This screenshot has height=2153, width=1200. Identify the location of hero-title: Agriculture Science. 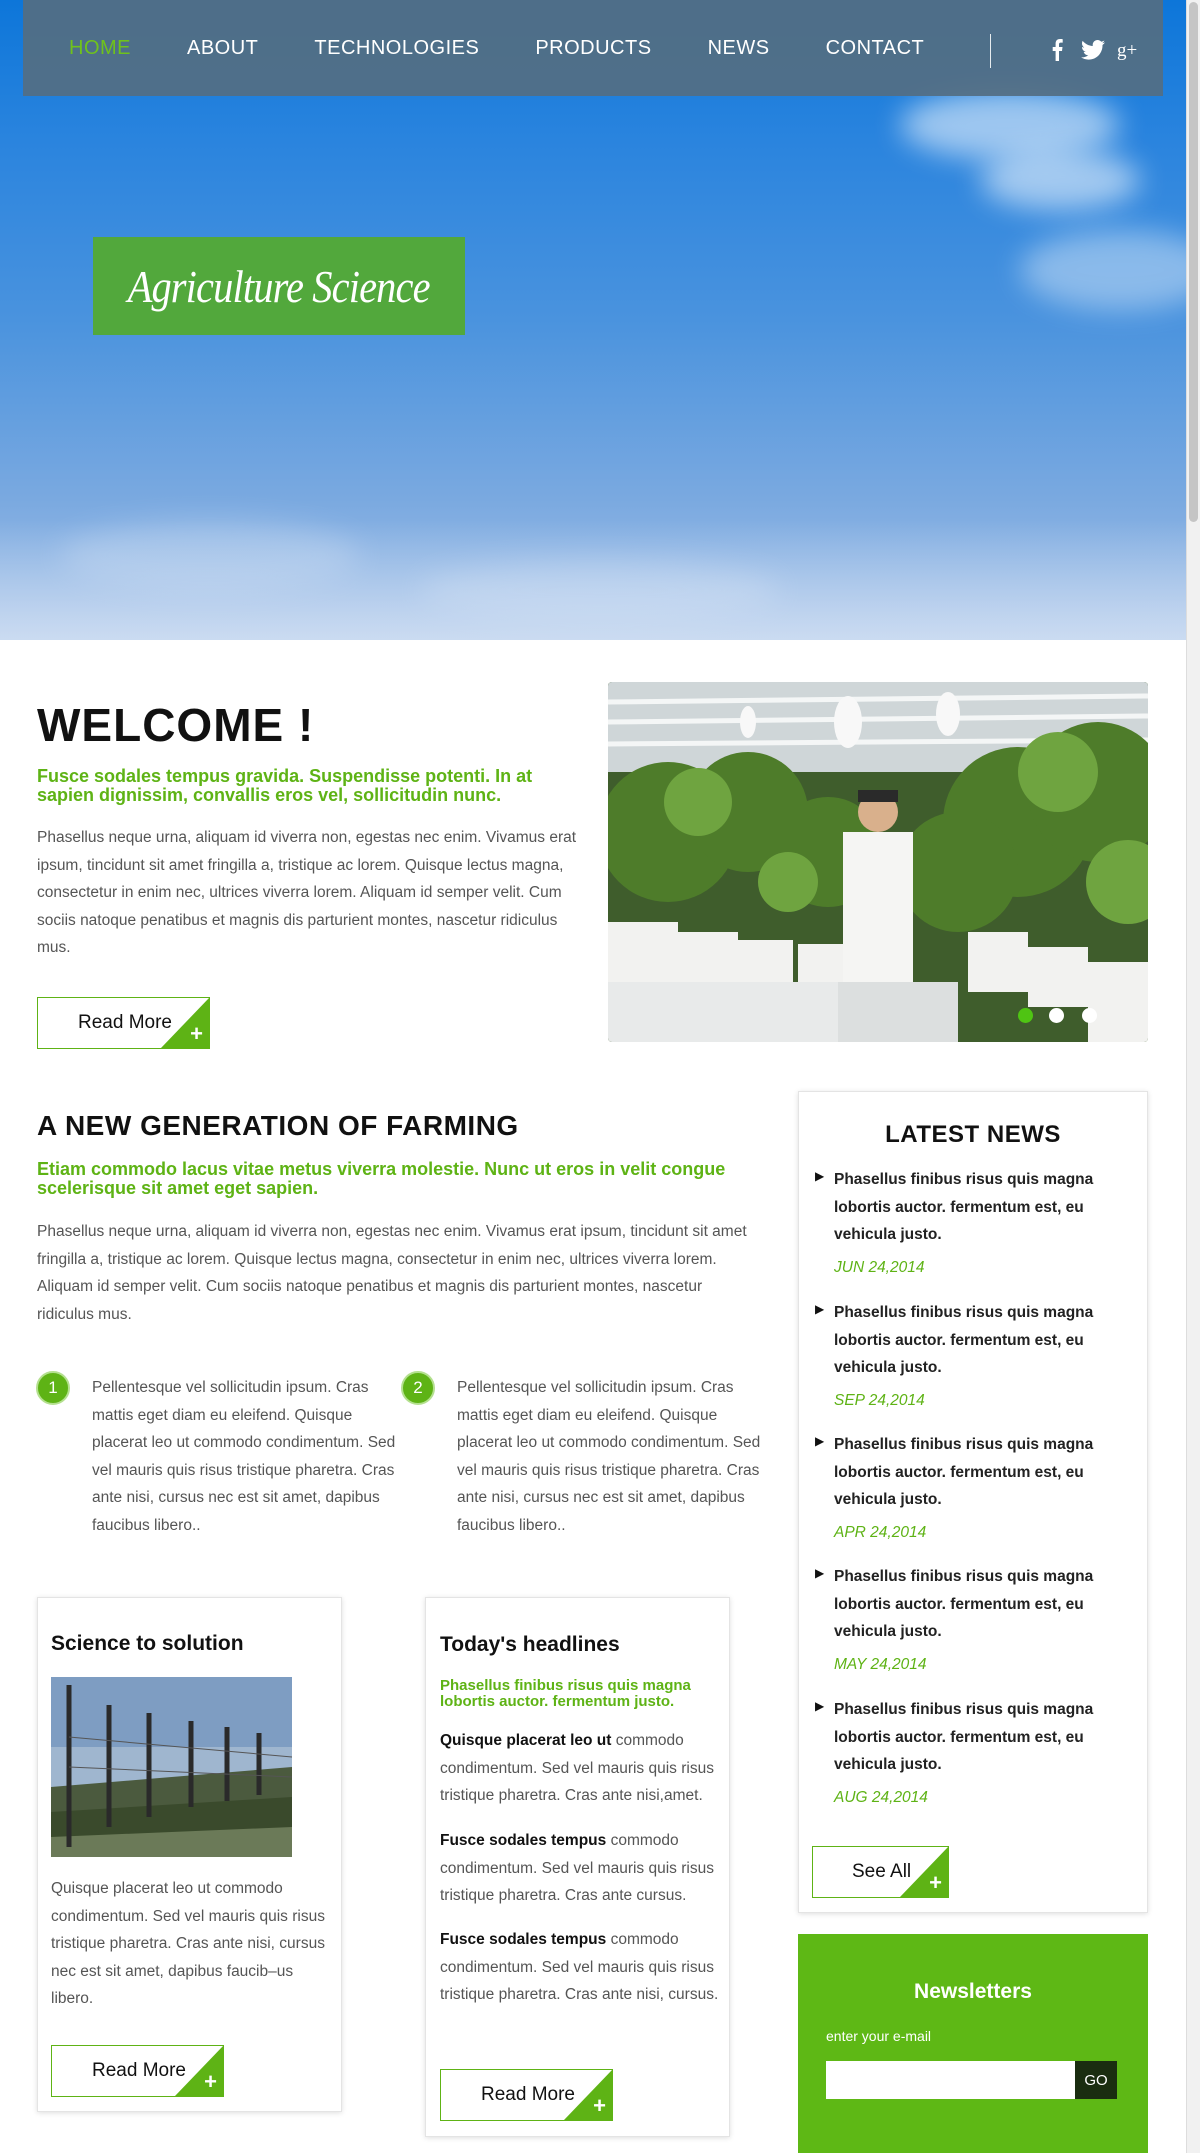
(279, 286).